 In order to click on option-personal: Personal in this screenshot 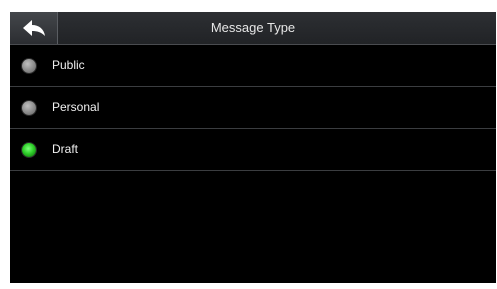, I will do `click(253, 108)`.